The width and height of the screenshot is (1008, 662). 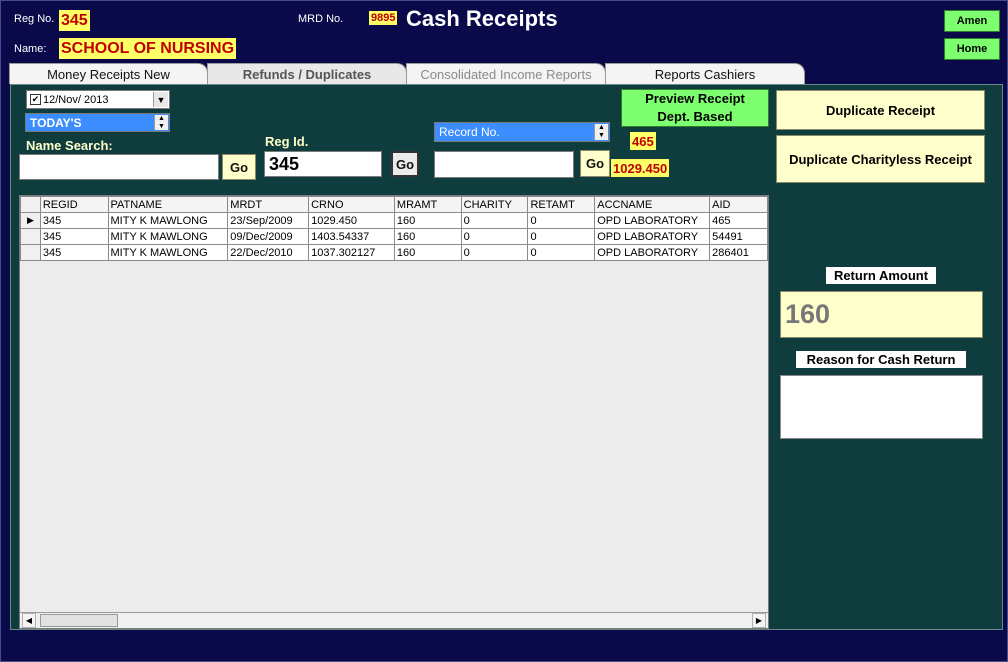 What do you see at coordinates (30, 204) in the screenshot?
I see `row-selector-header` at bounding box center [30, 204].